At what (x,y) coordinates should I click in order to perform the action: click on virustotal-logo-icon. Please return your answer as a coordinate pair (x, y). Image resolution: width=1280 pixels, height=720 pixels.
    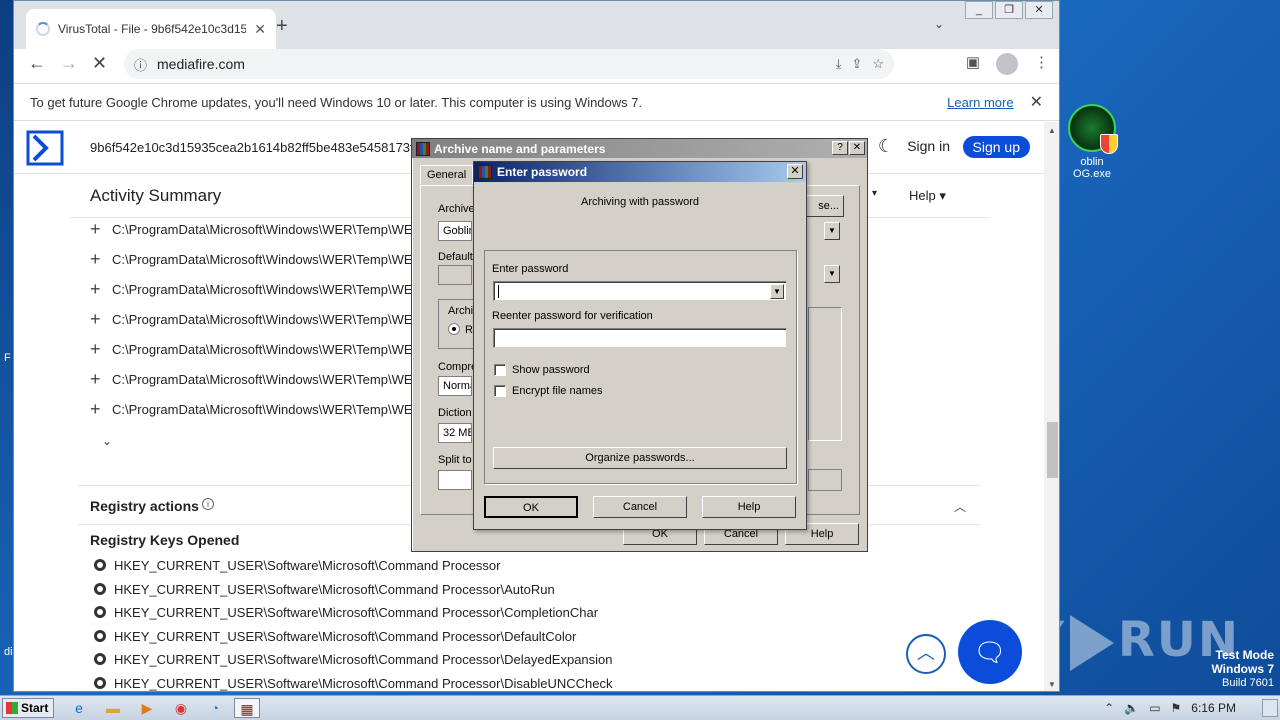
    Looking at the image, I should click on (45, 148).